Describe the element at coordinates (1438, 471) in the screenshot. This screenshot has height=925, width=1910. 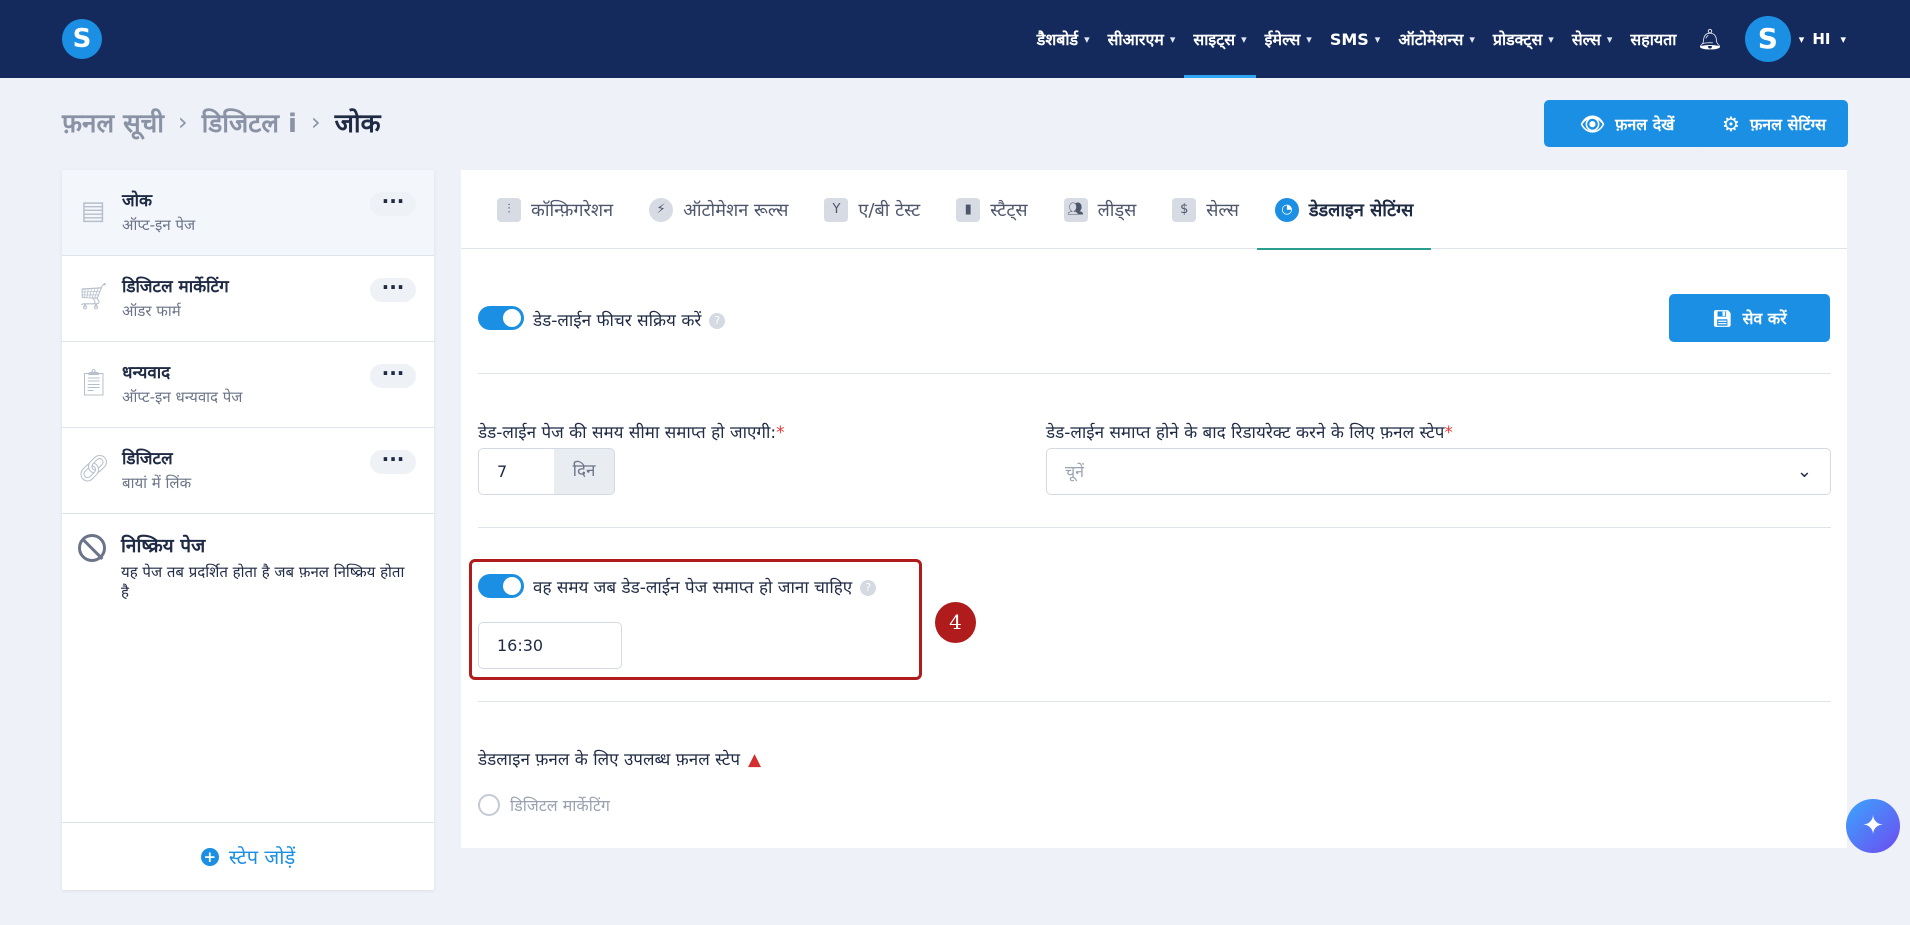
I see `redirect-step-select: चूनें ⌄` at that location.